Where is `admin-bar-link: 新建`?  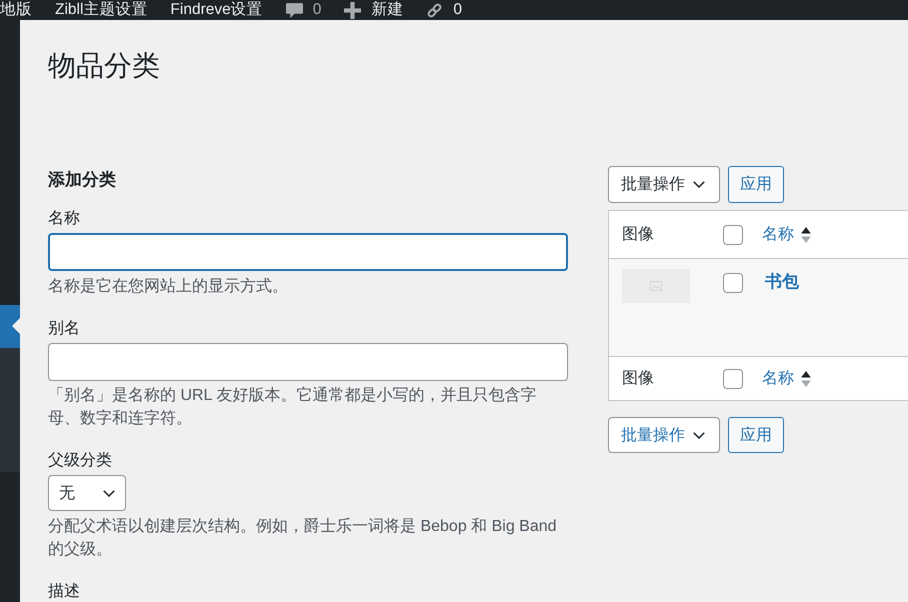
admin-bar-link: 新建 is located at coordinates (374, 10).